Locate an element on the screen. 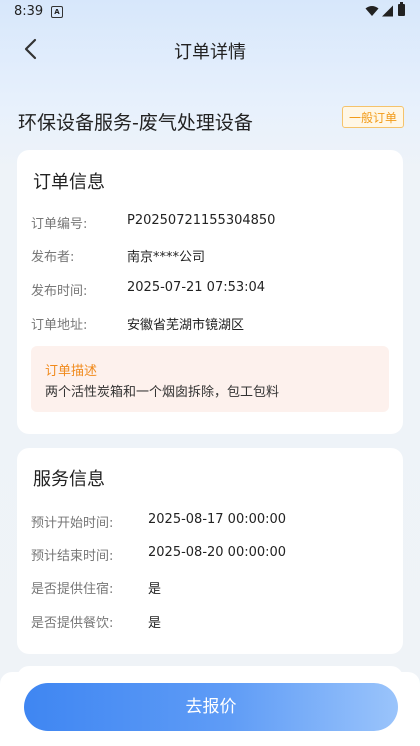 The image size is (420, 746). start-time-label: 预计开始时间: is located at coordinates (72, 523).